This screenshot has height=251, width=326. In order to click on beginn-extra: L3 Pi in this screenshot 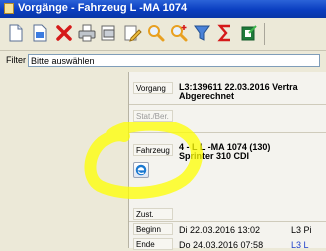, I will do `click(301, 230)`.